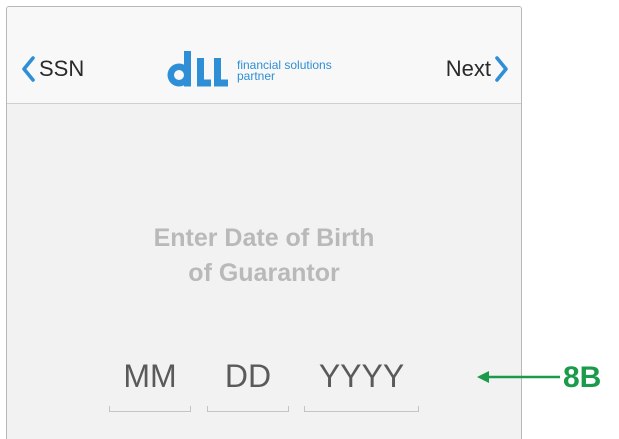 Image resolution: width=619 pixels, height=439 pixels. What do you see at coordinates (256, 76) in the screenshot?
I see `logo-tagline-line2: partner` at bounding box center [256, 76].